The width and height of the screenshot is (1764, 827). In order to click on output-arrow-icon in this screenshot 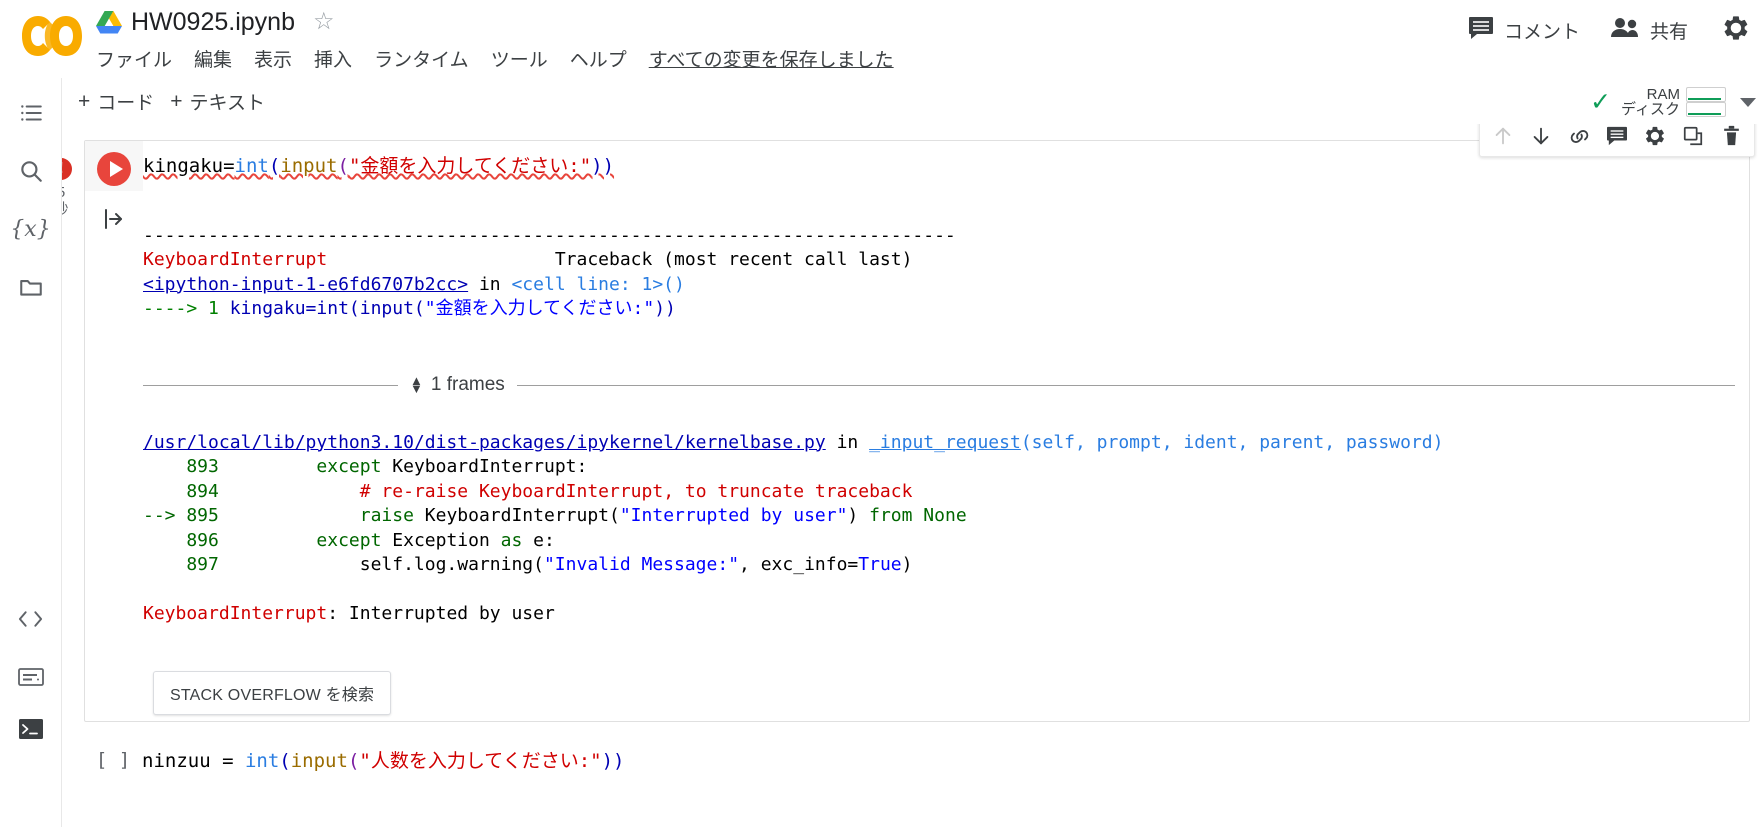, I will do `click(113, 219)`.